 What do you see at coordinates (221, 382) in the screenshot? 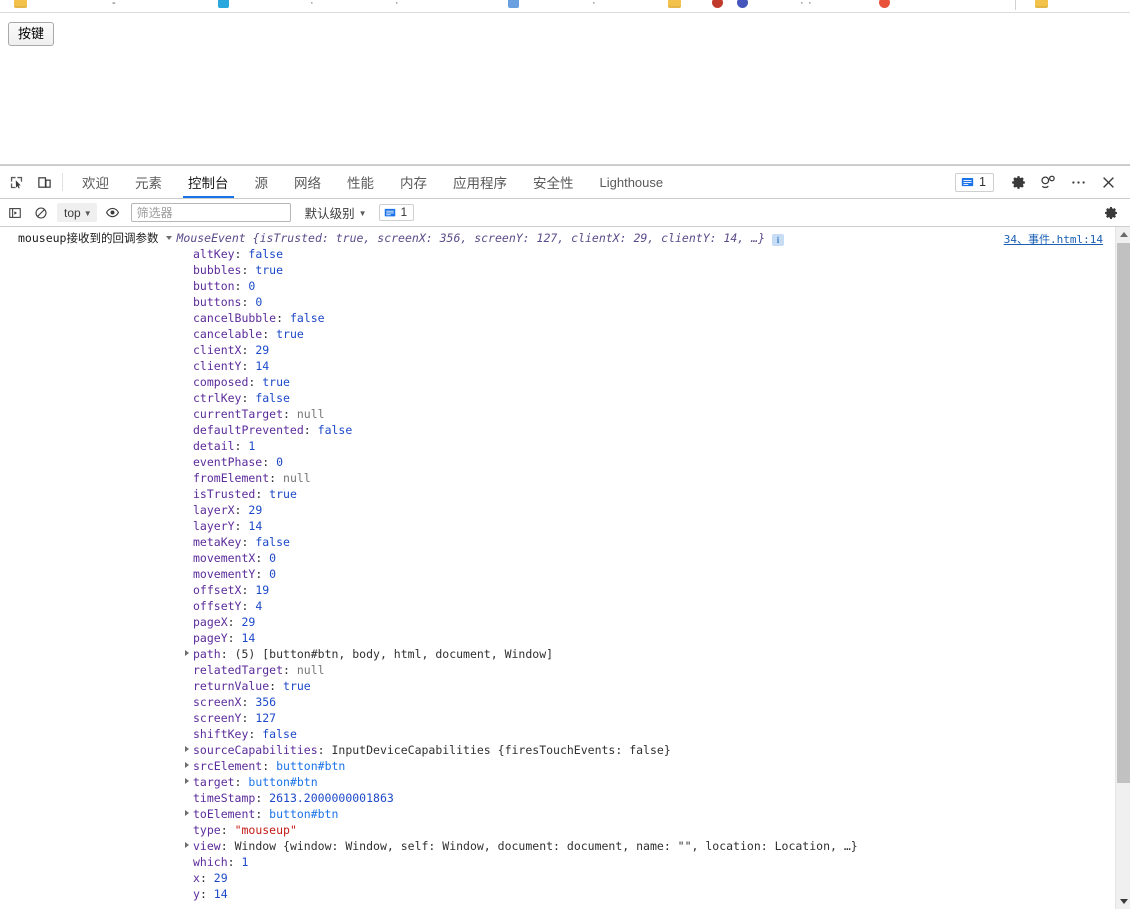
I see `property-key: composed` at bounding box center [221, 382].